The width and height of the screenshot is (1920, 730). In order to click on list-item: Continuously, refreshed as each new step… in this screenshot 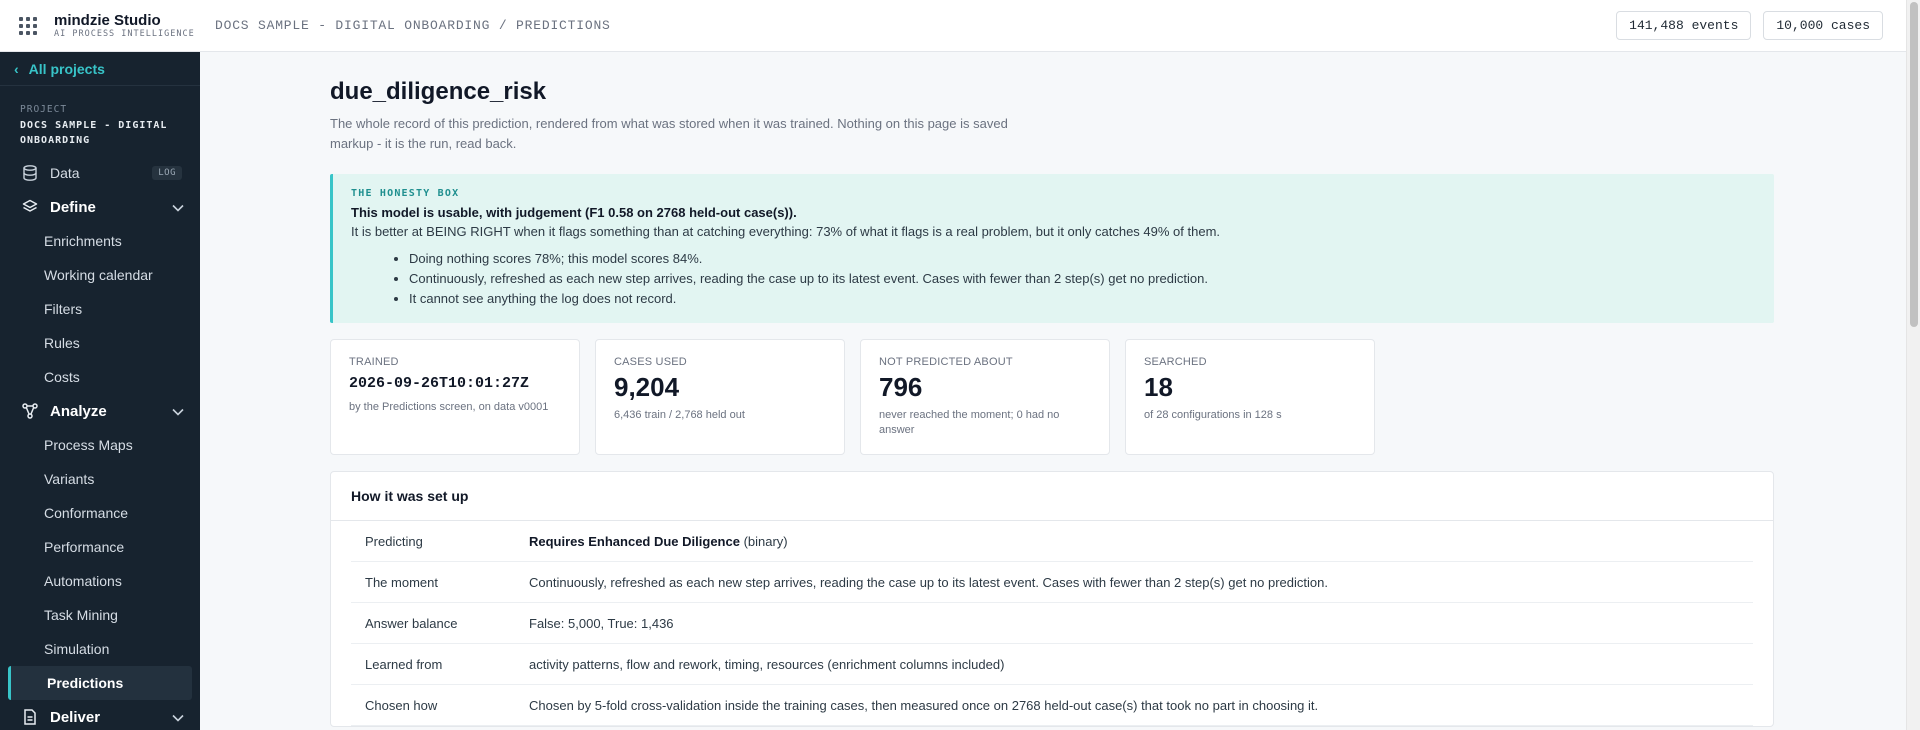, I will do `click(1082, 279)`.